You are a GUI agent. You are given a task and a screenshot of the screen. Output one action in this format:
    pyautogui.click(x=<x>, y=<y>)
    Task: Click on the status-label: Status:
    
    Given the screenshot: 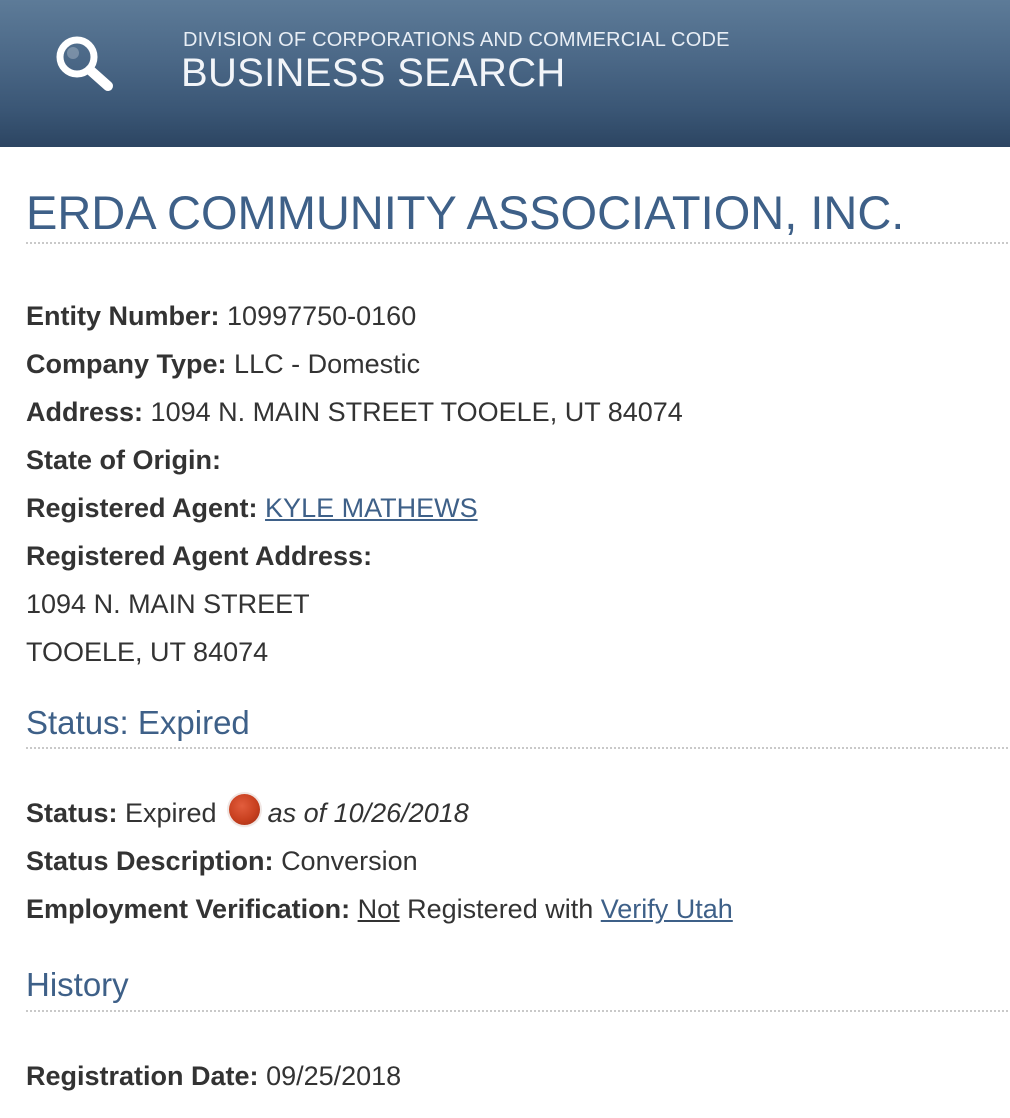 What is the action you would take?
    pyautogui.click(x=72, y=813)
    